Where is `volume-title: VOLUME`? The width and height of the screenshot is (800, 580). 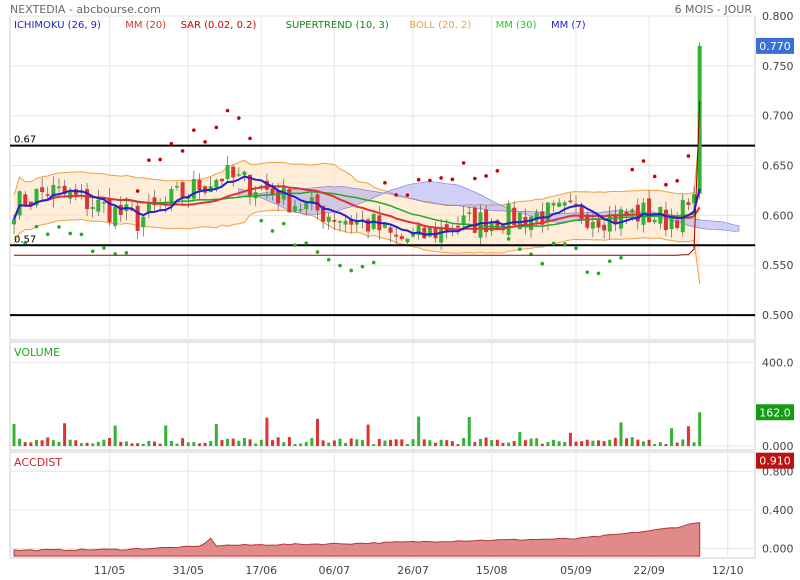
volume-title: VOLUME is located at coordinates (37, 352).